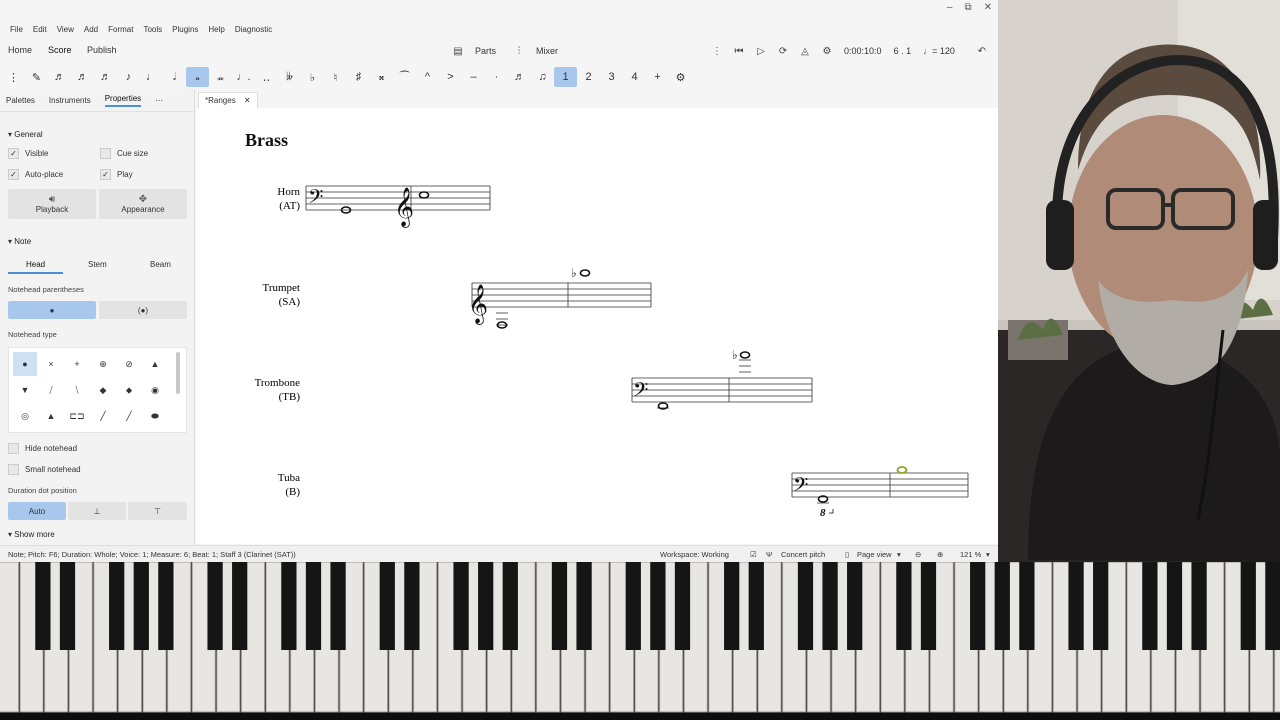 This screenshot has width=1280, height=720. I want to click on voice-1-icon: 1, so click(565, 77).